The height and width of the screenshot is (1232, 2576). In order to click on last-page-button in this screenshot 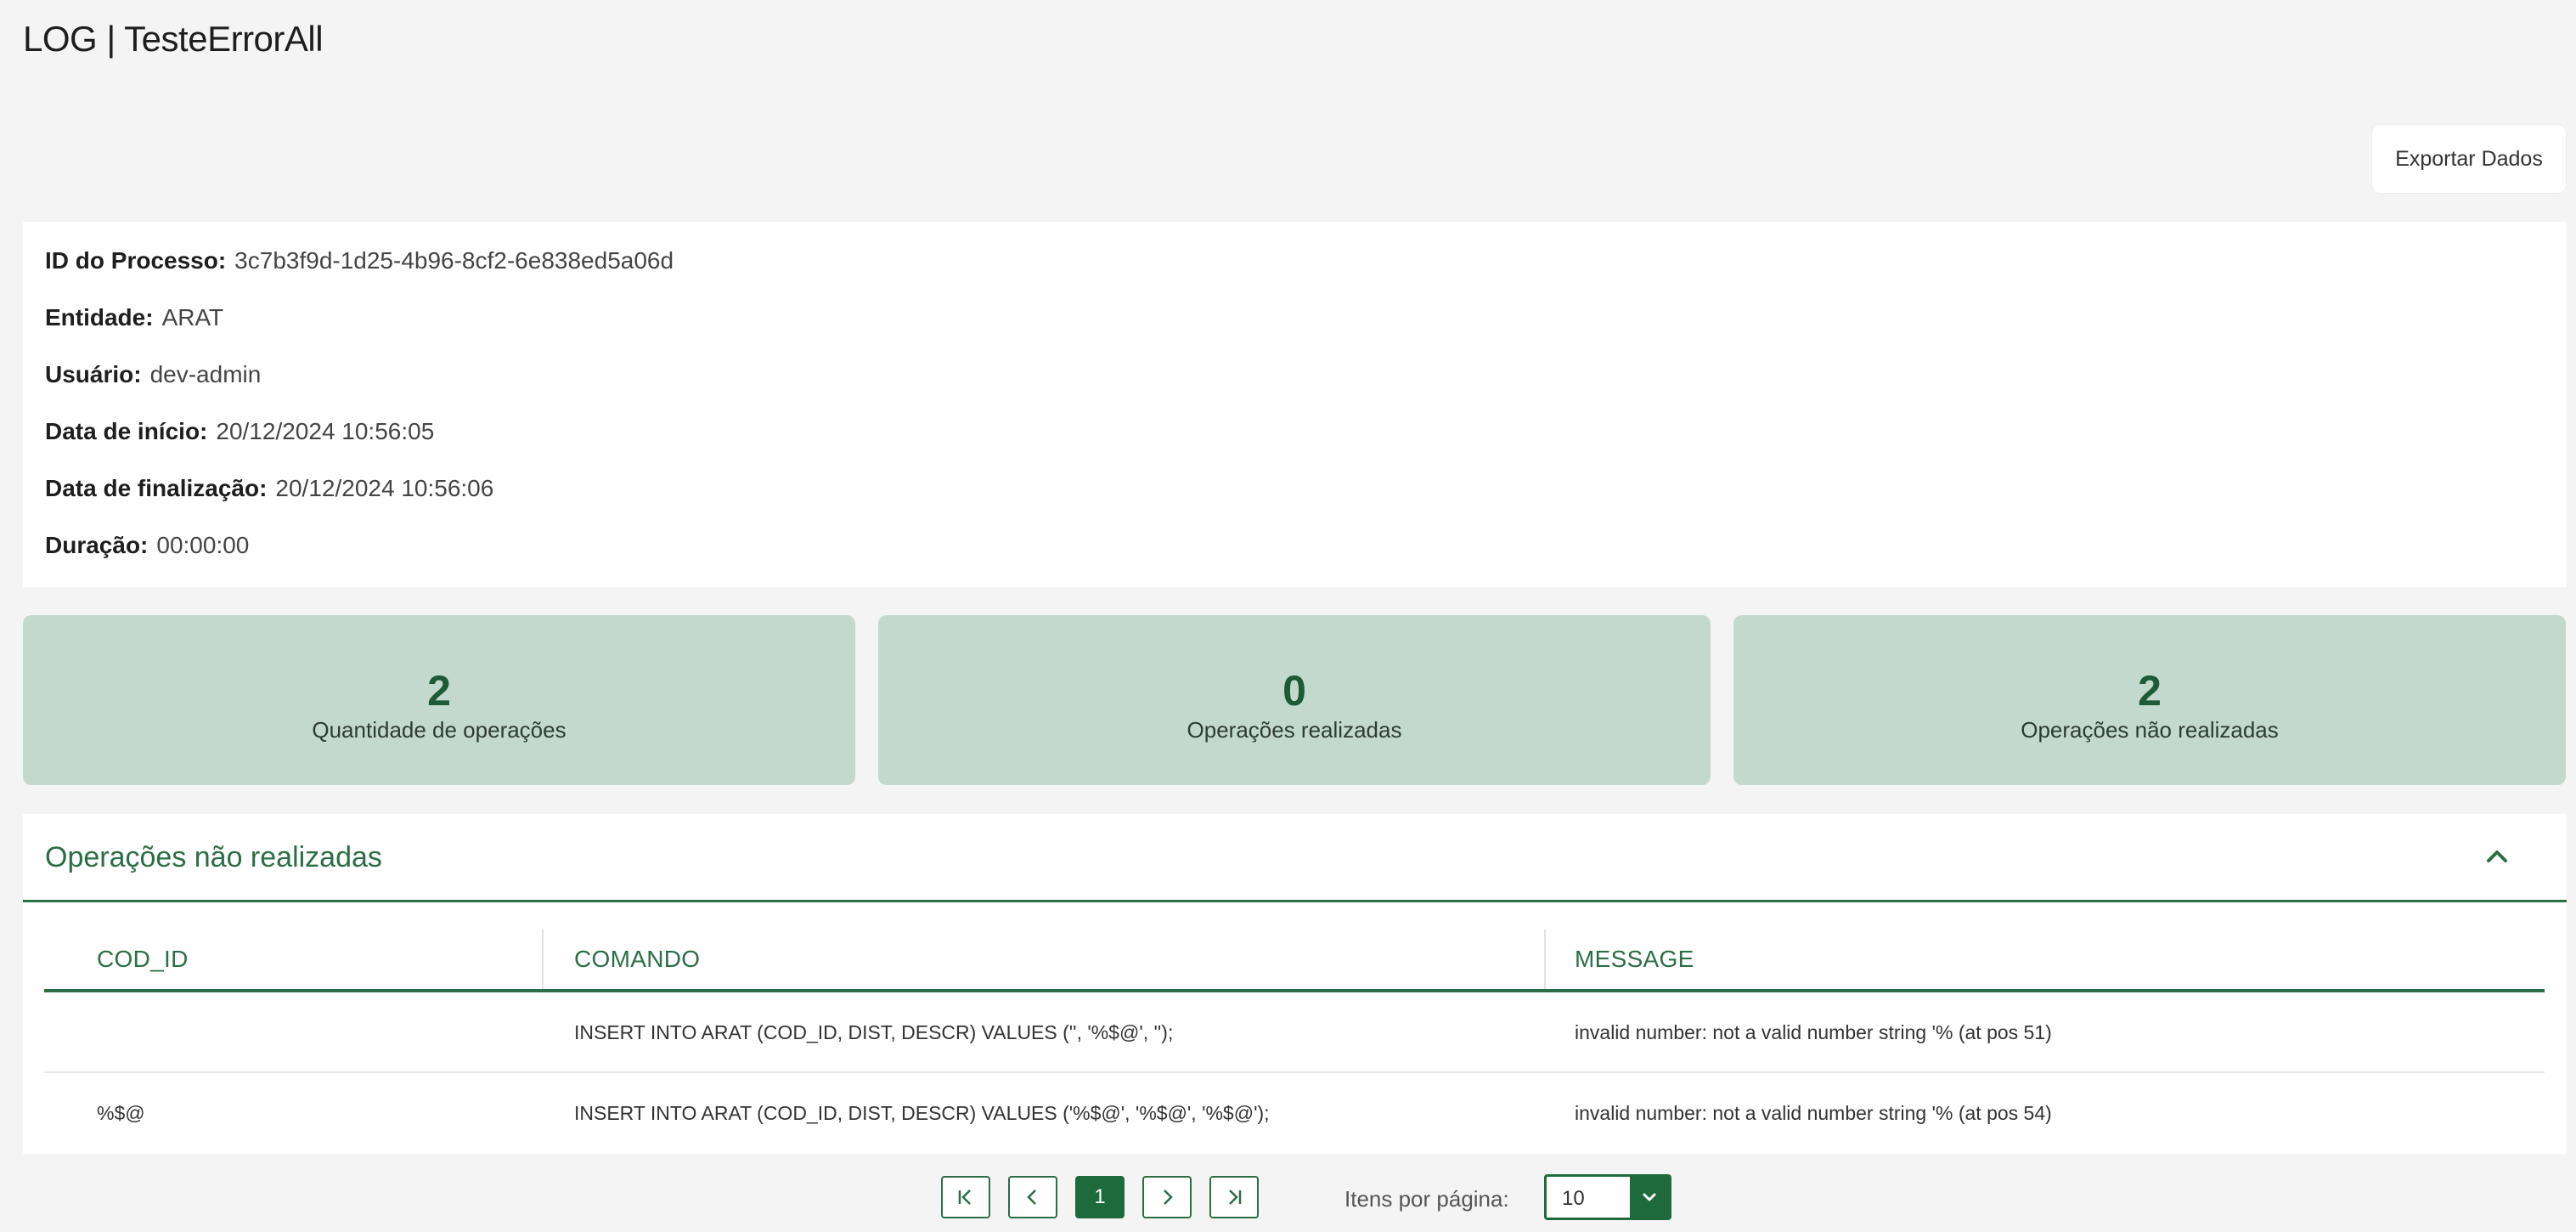, I will do `click(1234, 1197)`.